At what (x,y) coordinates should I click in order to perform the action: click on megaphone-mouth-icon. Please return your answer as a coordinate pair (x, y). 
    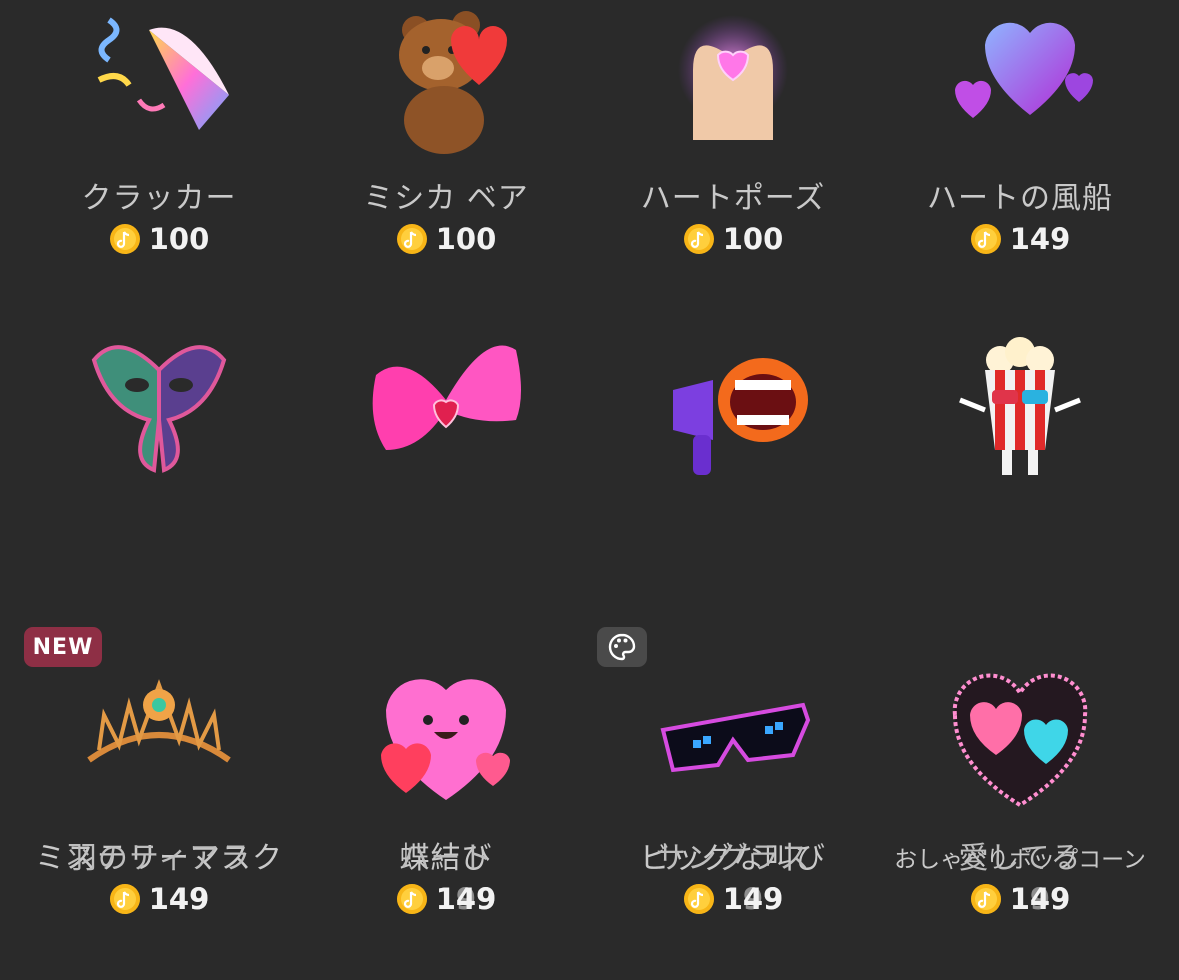
    Looking at the image, I should click on (733, 410).